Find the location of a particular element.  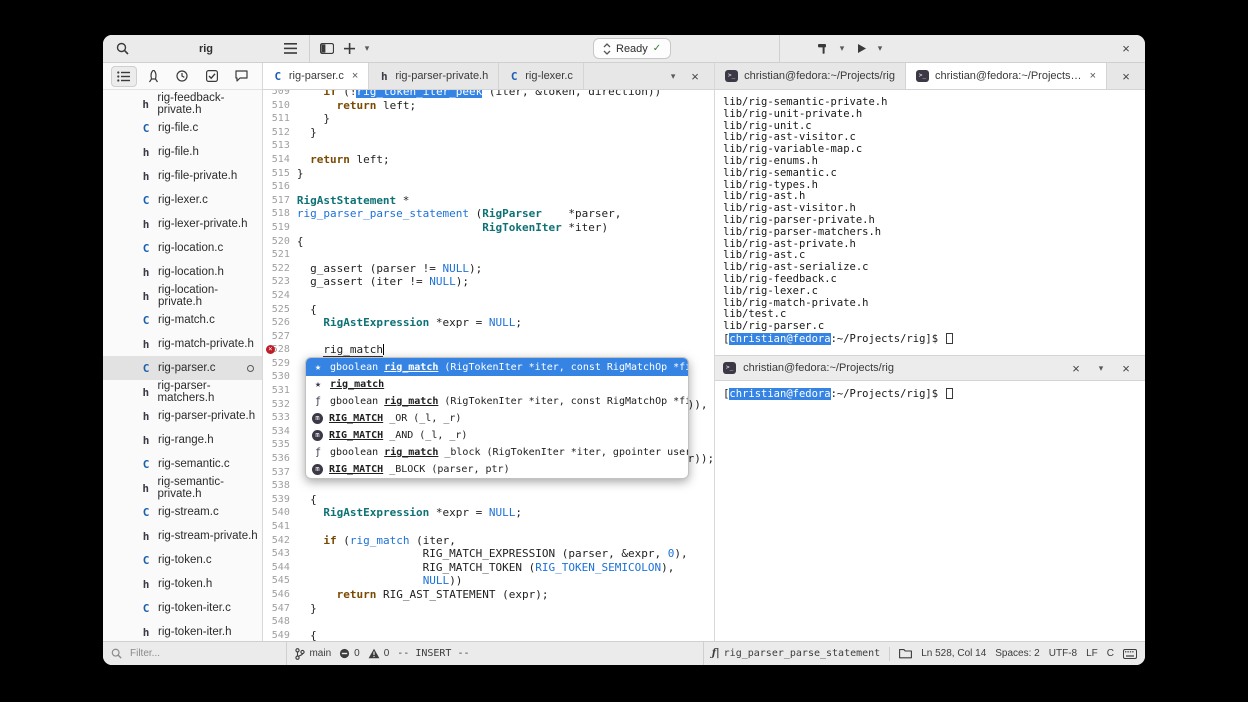

tab: >_ christian@fedora:~/Projects/rig is located at coordinates (810, 76).